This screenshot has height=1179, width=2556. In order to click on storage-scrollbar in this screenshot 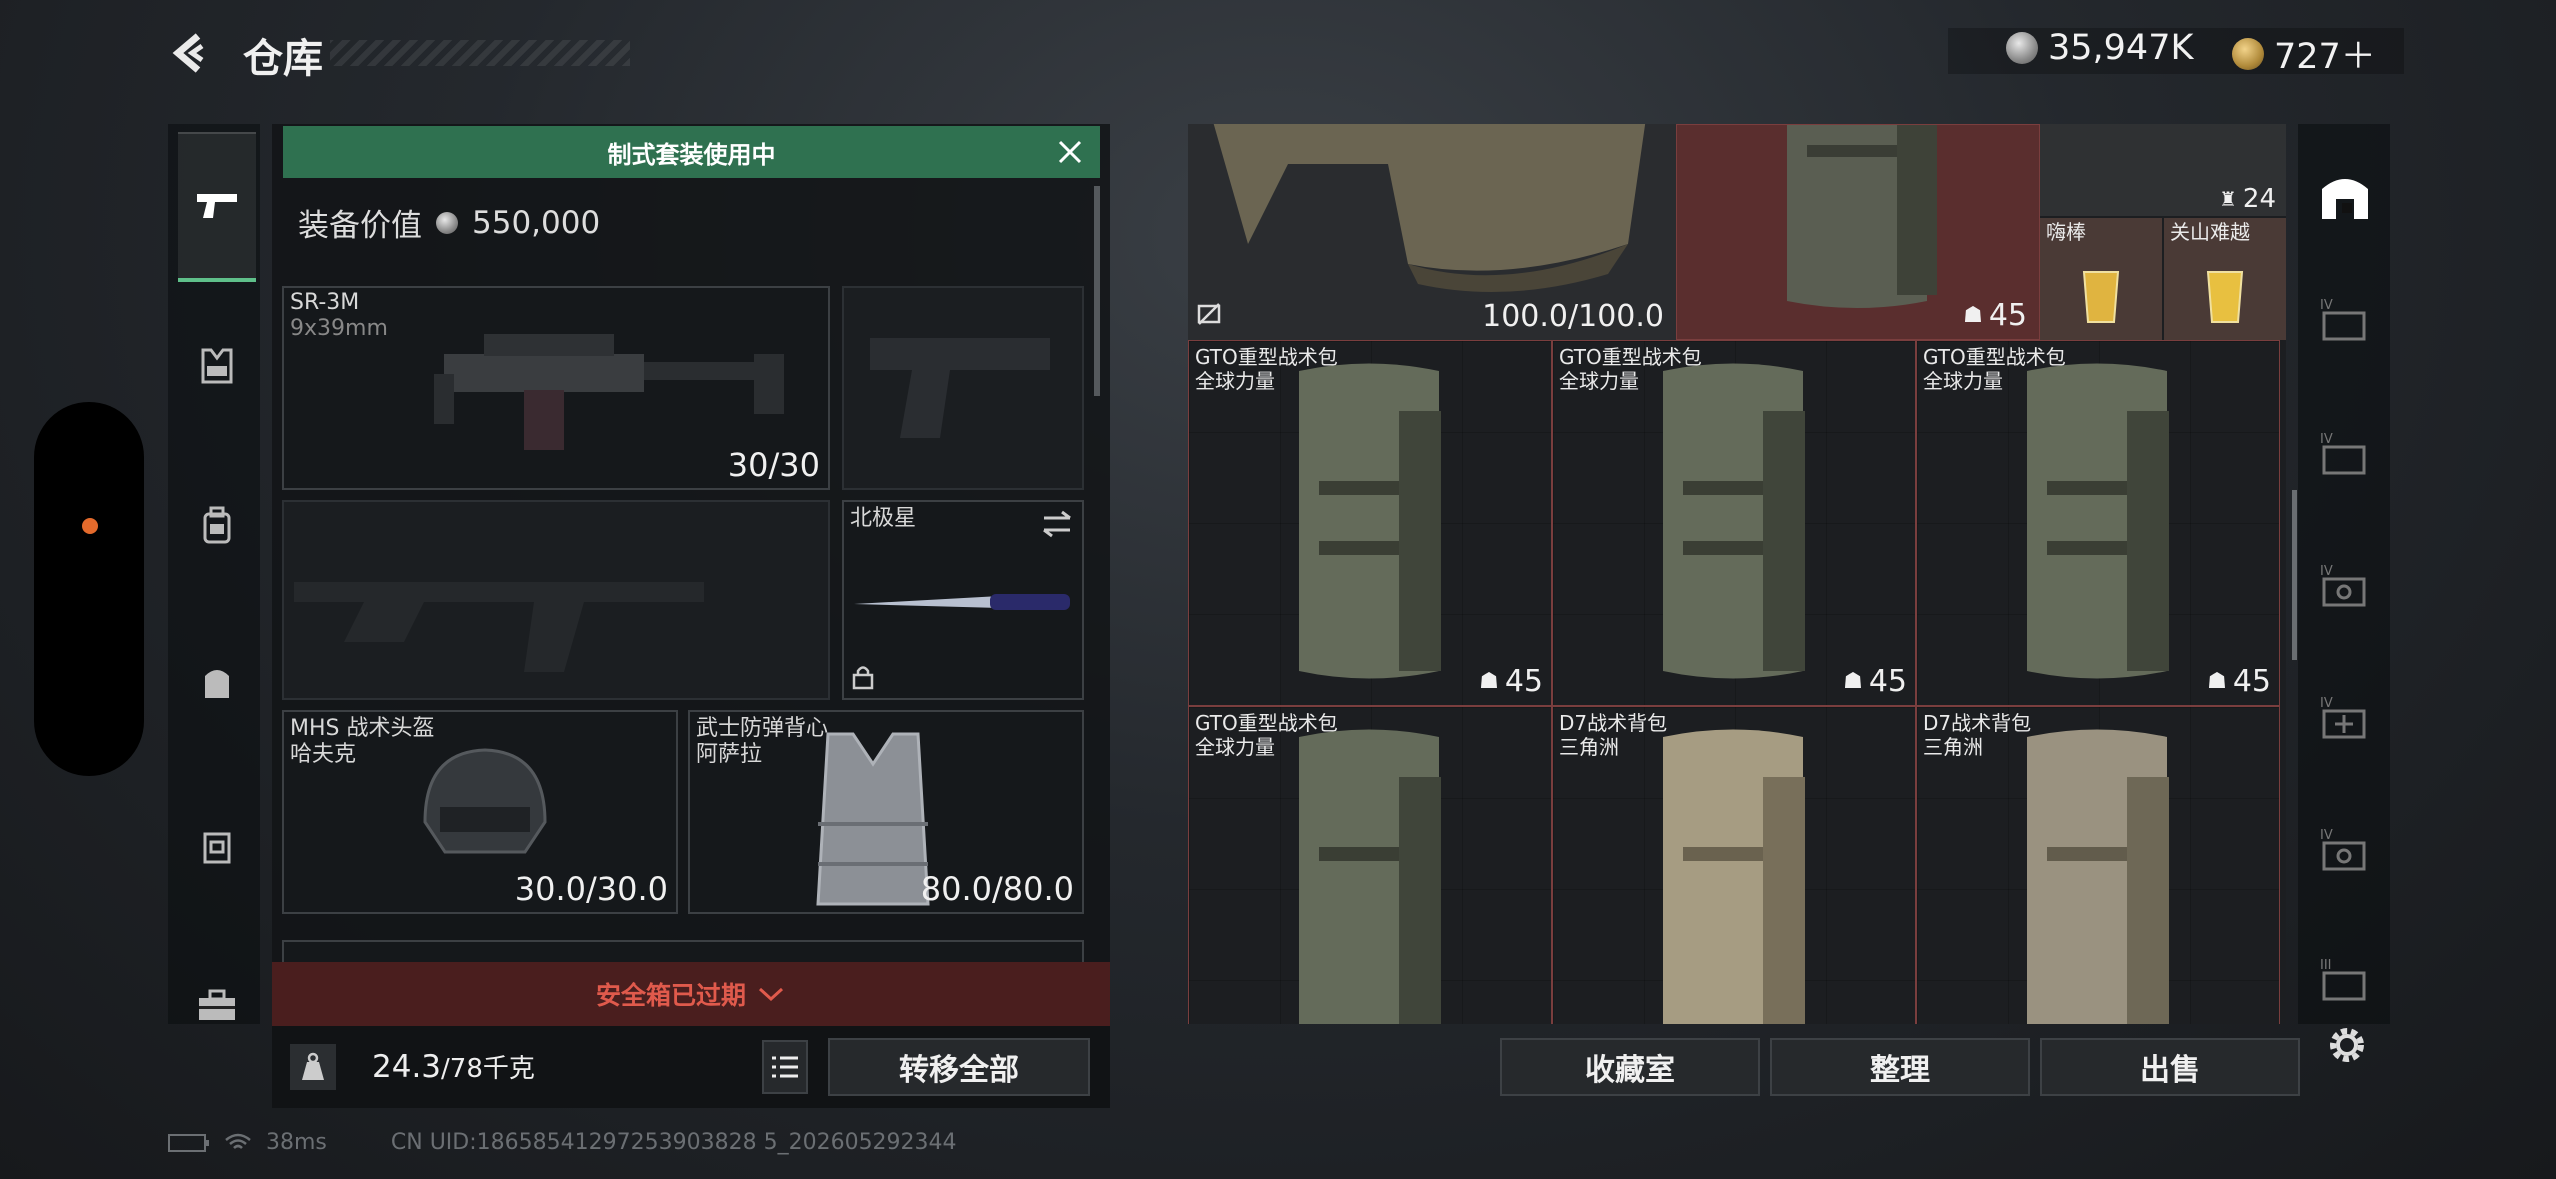, I will do `click(2294, 575)`.